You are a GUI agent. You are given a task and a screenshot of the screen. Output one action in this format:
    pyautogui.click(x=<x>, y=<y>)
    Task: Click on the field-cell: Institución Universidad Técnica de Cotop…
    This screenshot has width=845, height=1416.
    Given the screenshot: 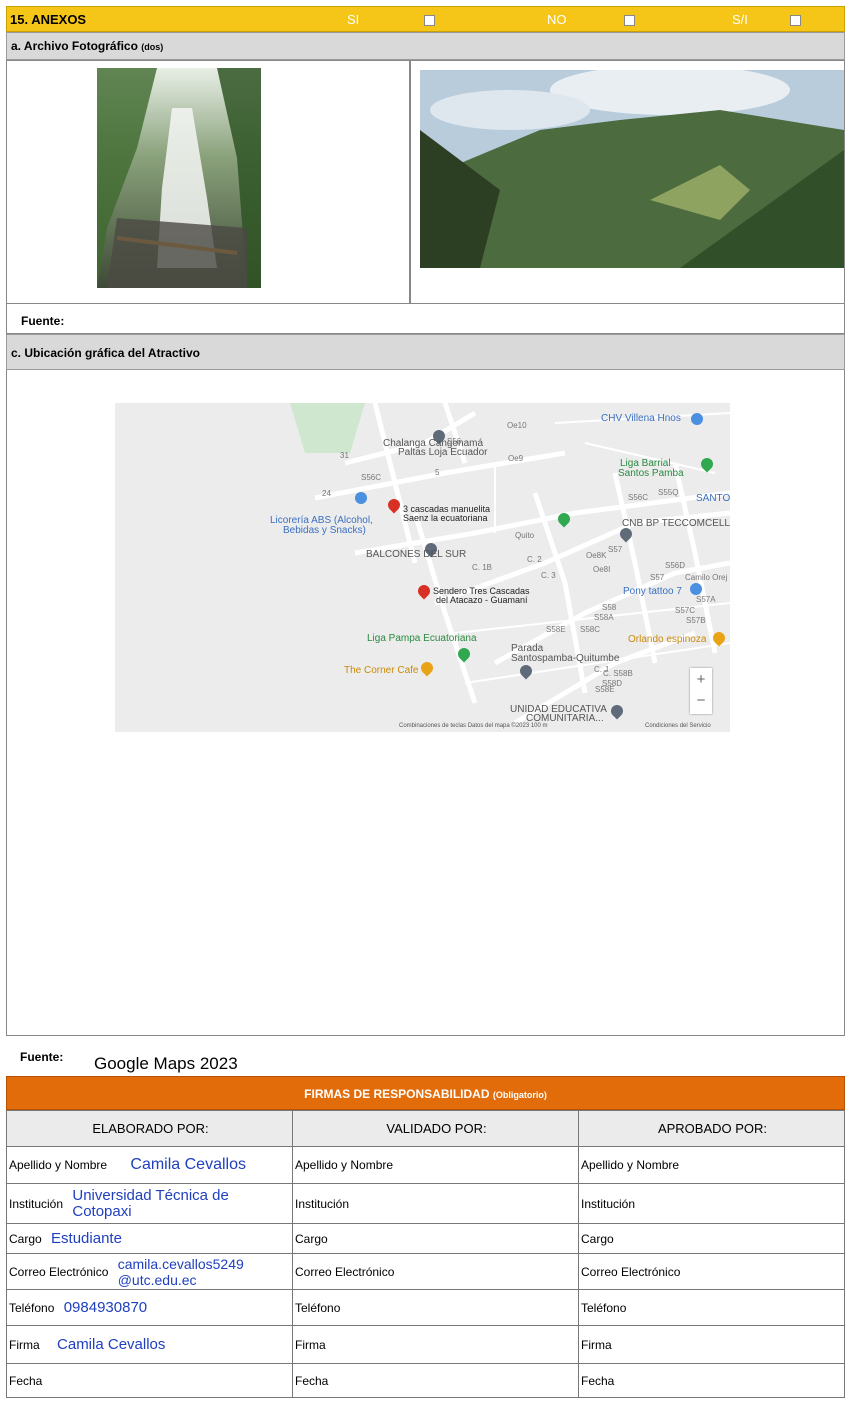 What is the action you would take?
    pyautogui.click(x=149, y=1203)
    